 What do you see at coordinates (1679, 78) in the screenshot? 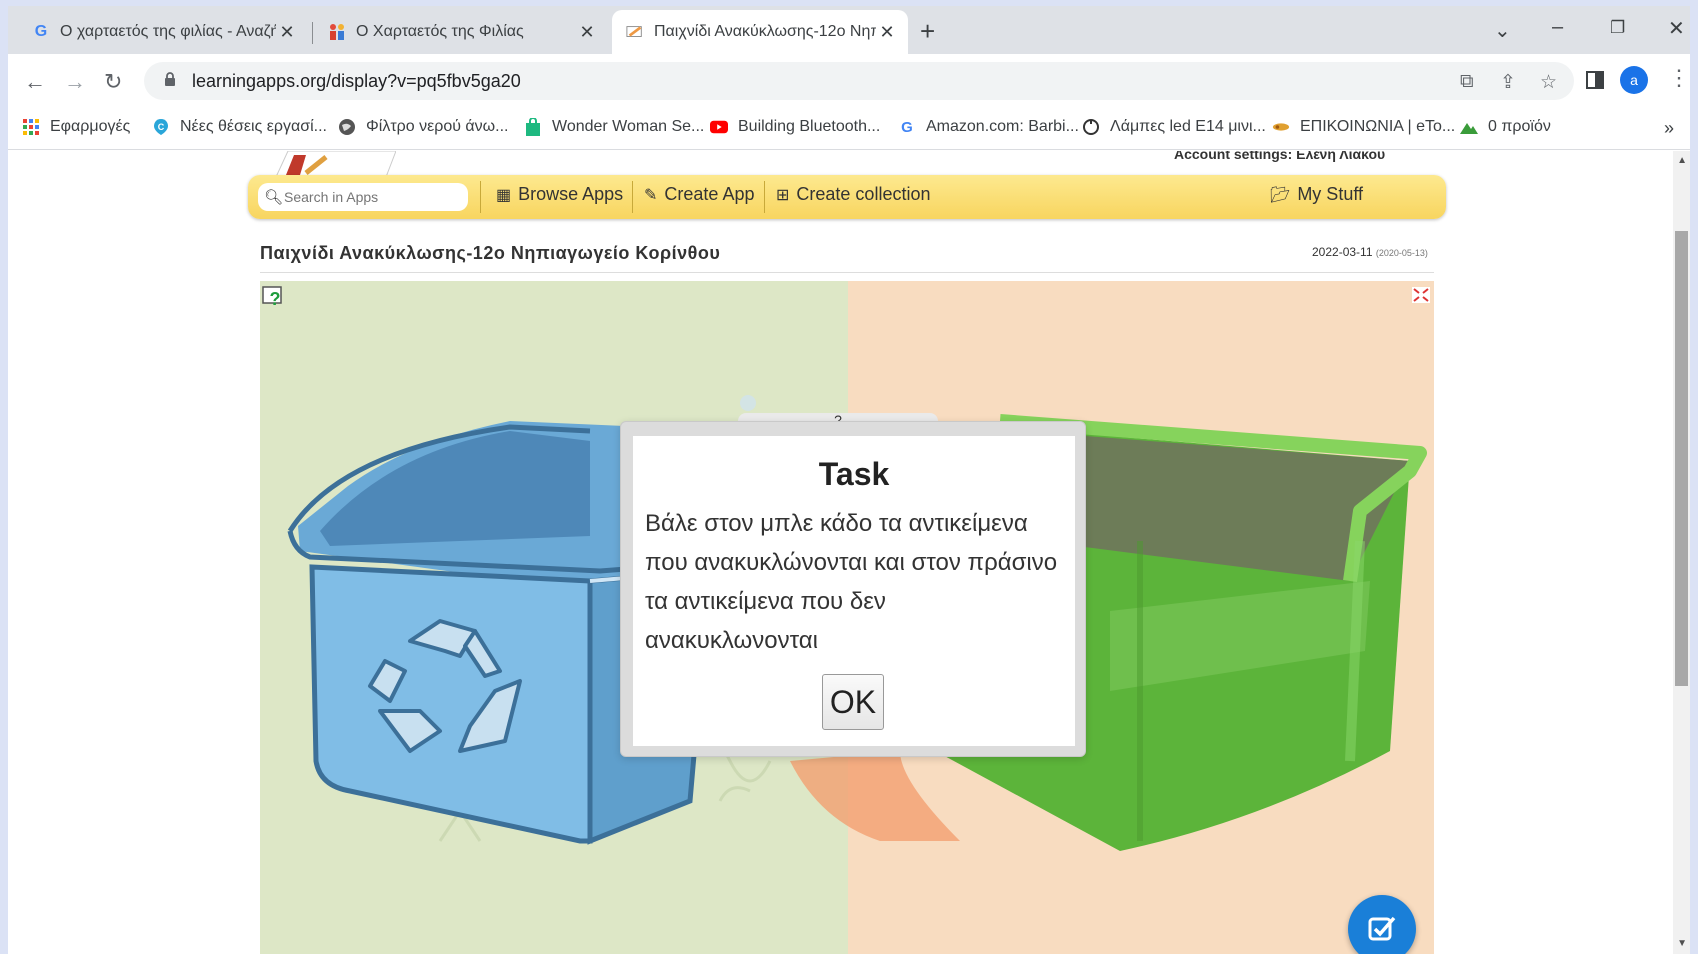
I see `menu-dots-icon: ⋮` at bounding box center [1679, 78].